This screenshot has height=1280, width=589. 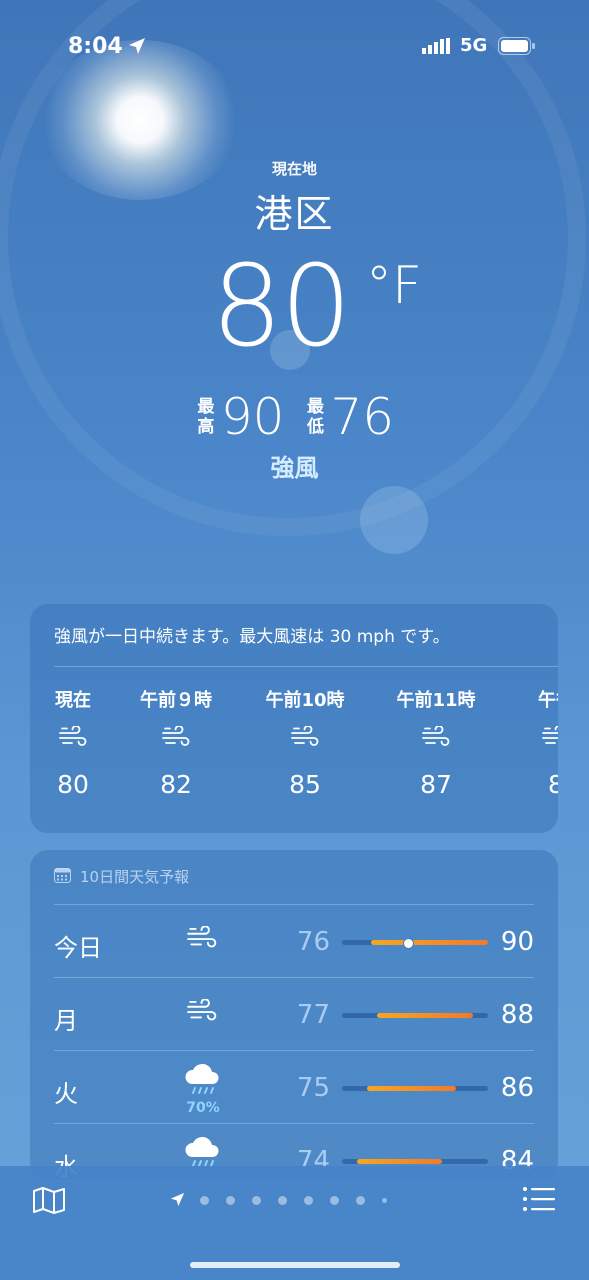 I want to click on location-label: 現在地, so click(x=294, y=169).